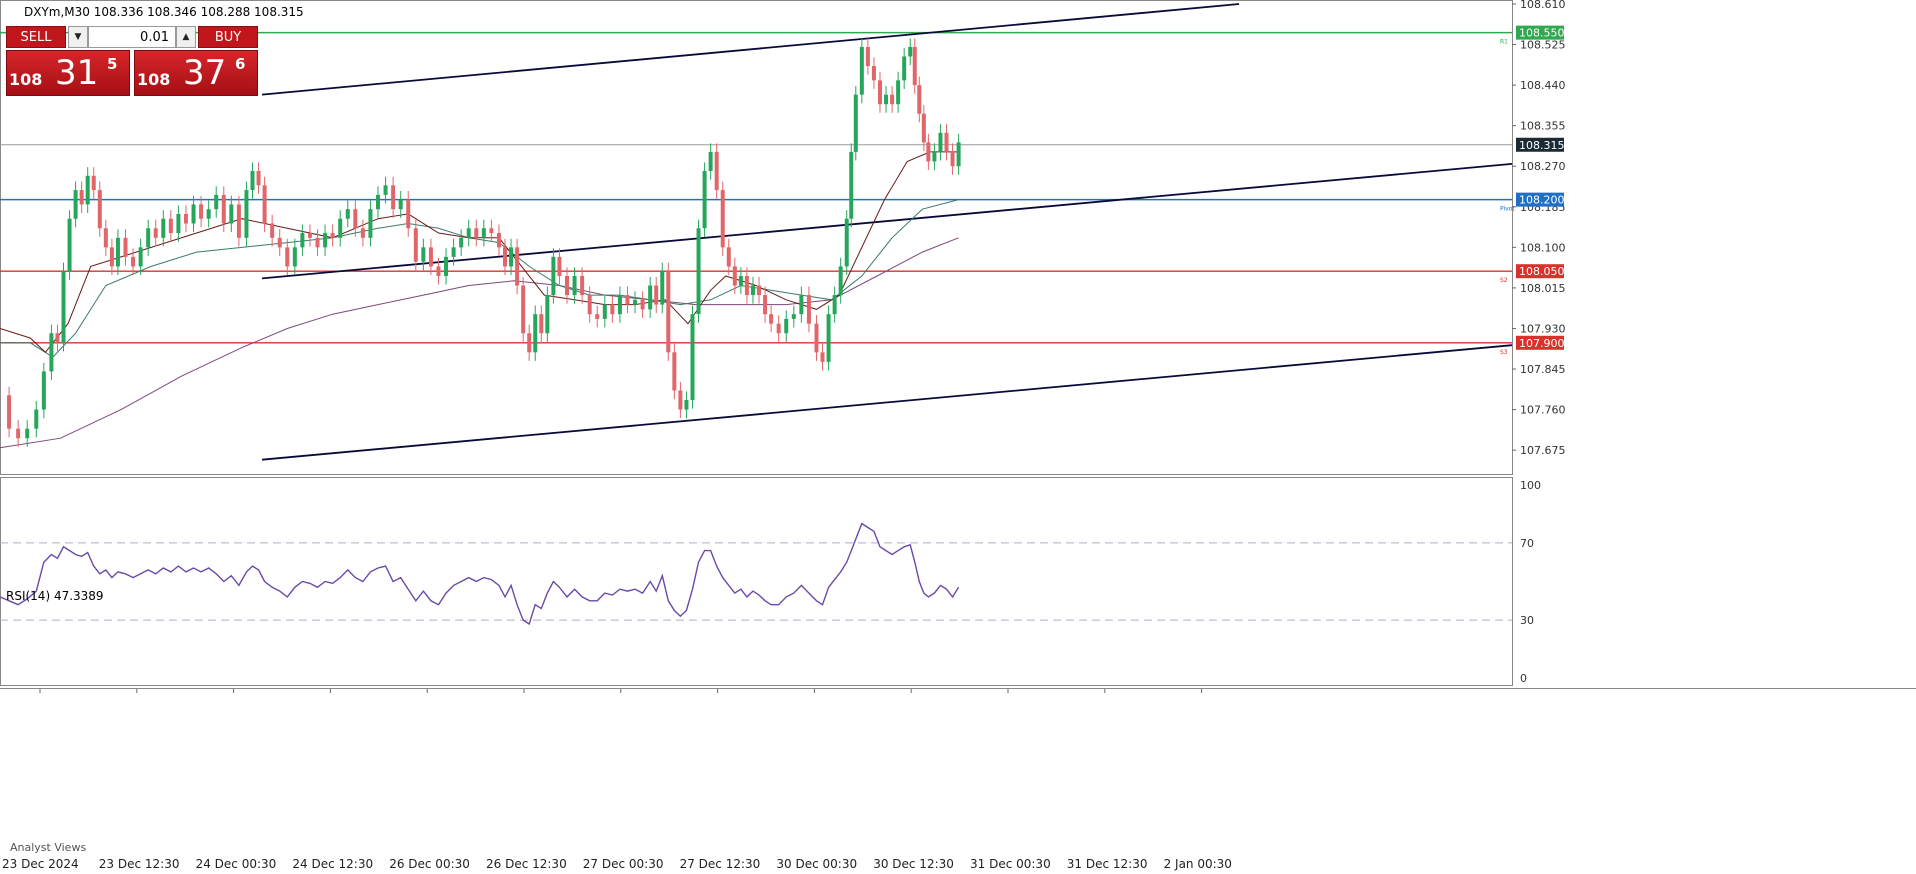  What do you see at coordinates (1543, 85) in the screenshot?
I see `price-tick-label: 108.440` at bounding box center [1543, 85].